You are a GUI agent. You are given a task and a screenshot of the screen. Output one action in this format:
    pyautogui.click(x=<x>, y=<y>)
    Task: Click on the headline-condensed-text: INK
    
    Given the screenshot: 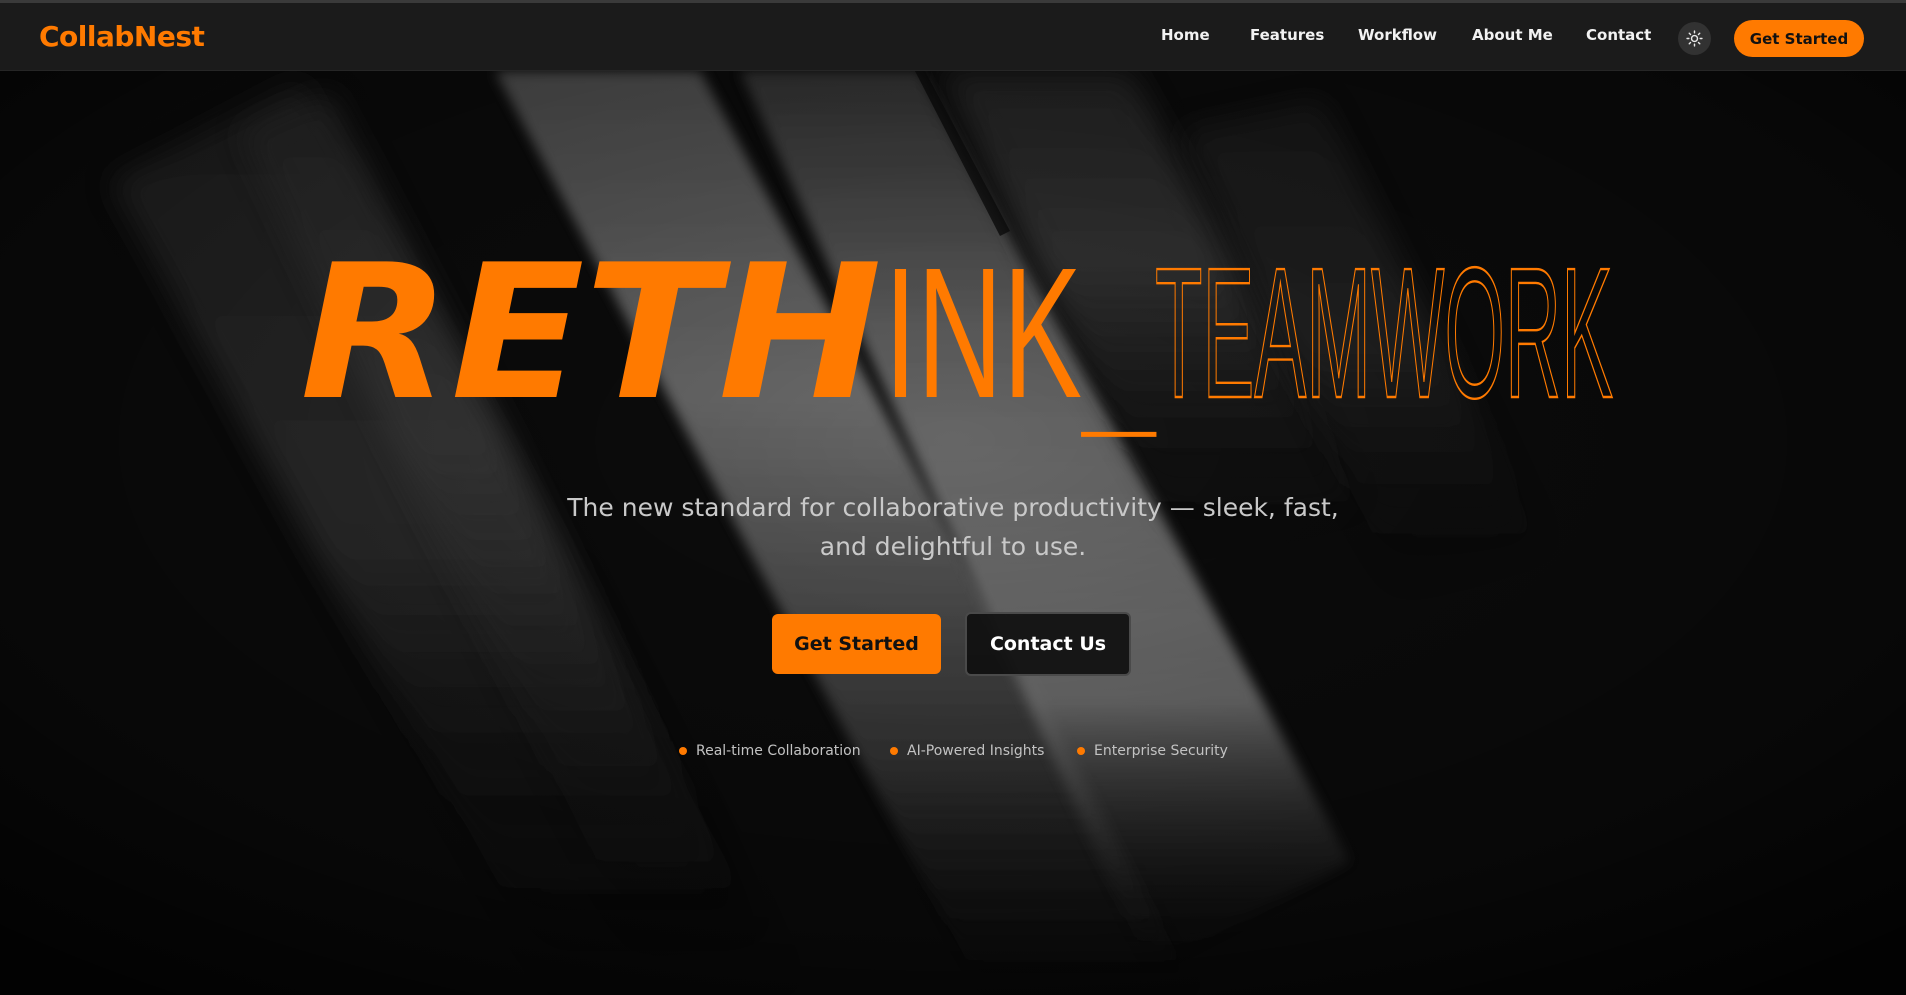 What is the action you would take?
    pyautogui.click(x=983, y=333)
    